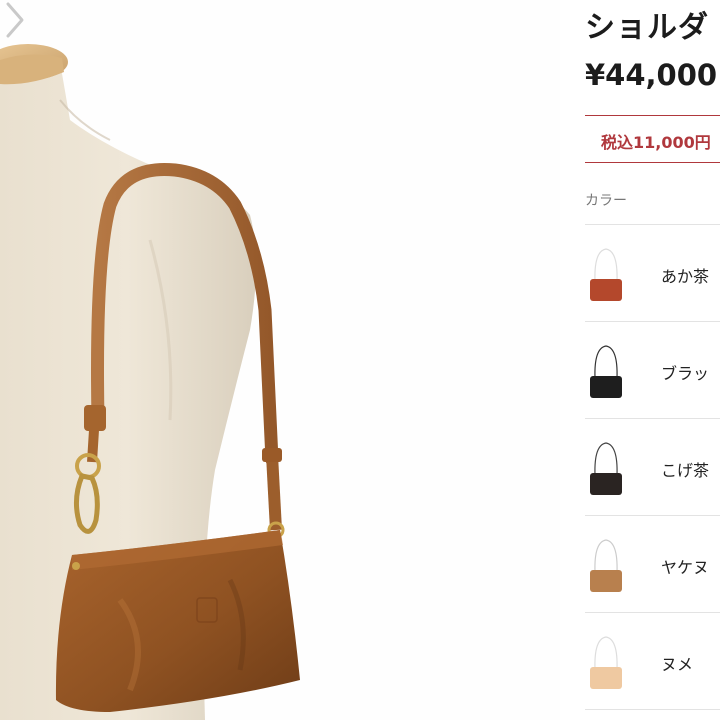 The width and height of the screenshot is (720, 720). Describe the element at coordinates (652, 661) in the screenshot. I see `color-option: ヌメ` at that location.